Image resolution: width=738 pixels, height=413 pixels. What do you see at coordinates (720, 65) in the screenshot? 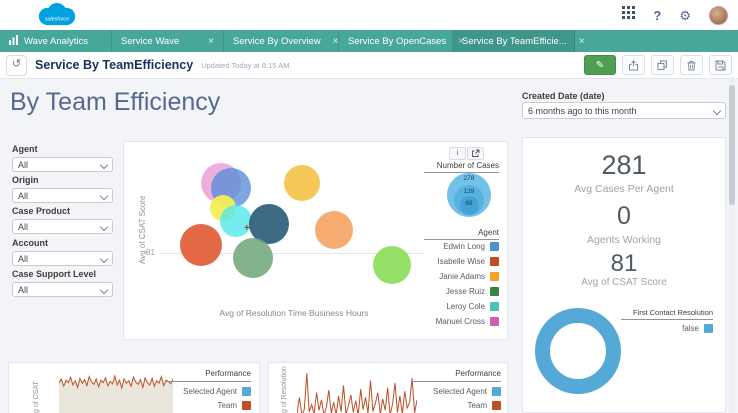
I see `save-button` at bounding box center [720, 65].